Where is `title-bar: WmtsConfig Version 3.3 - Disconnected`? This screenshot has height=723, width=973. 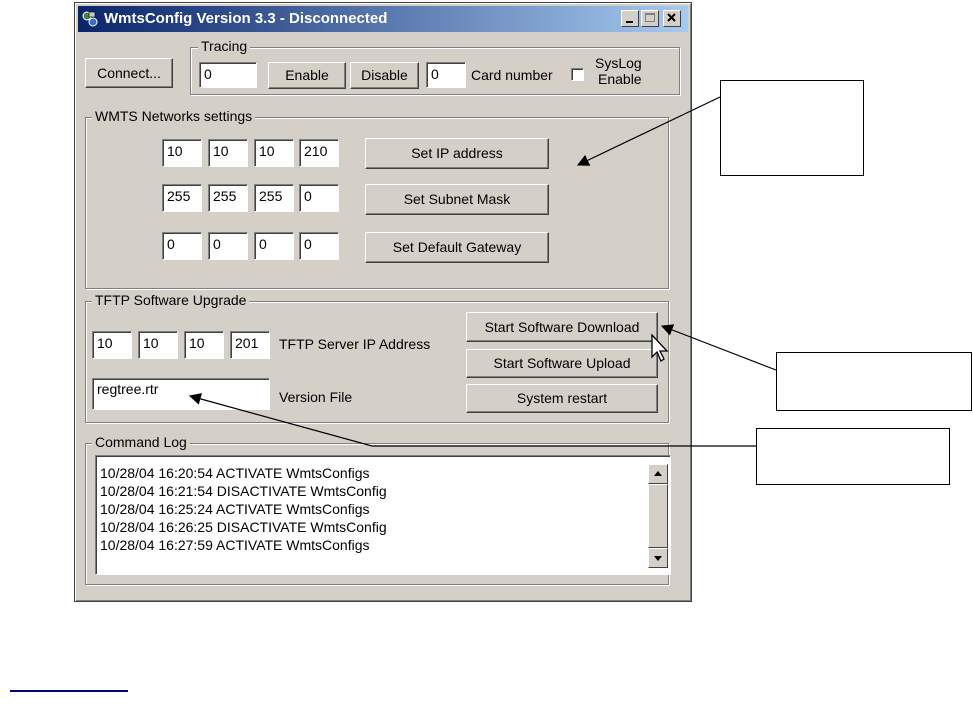
title-bar: WmtsConfig Version 3.3 - Disconnected is located at coordinates (383, 19).